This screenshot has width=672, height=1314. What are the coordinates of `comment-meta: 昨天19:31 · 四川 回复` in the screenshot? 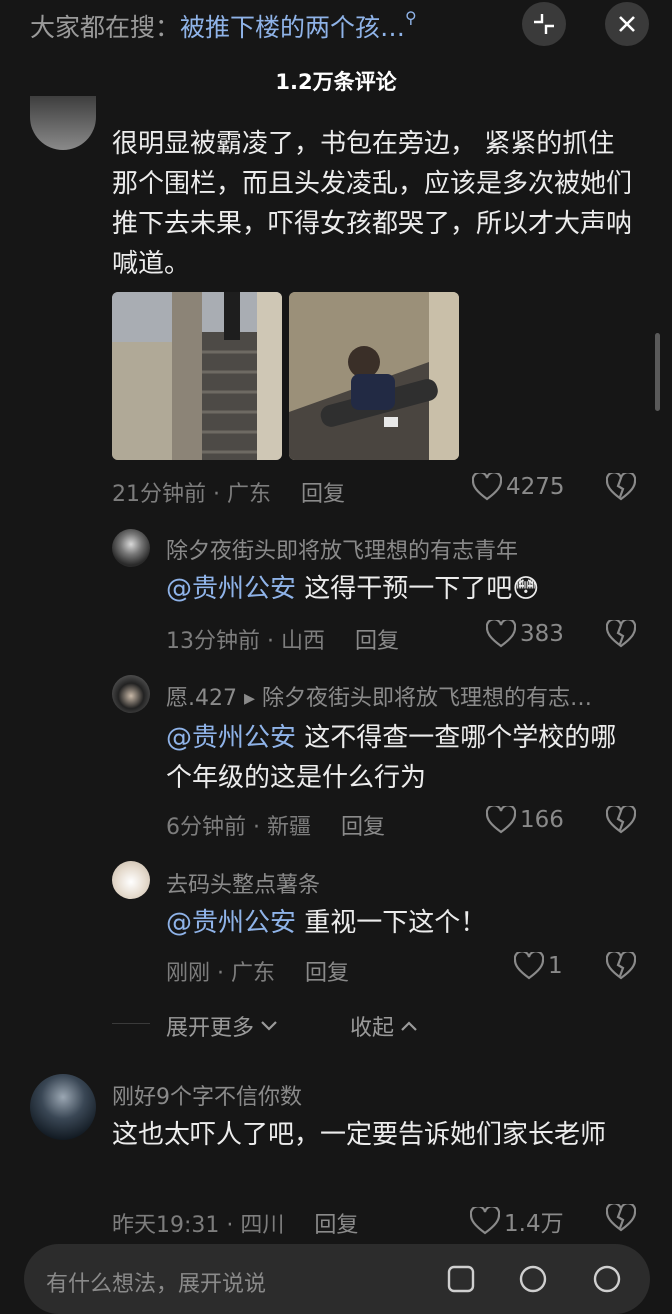 It's located at (235, 1223).